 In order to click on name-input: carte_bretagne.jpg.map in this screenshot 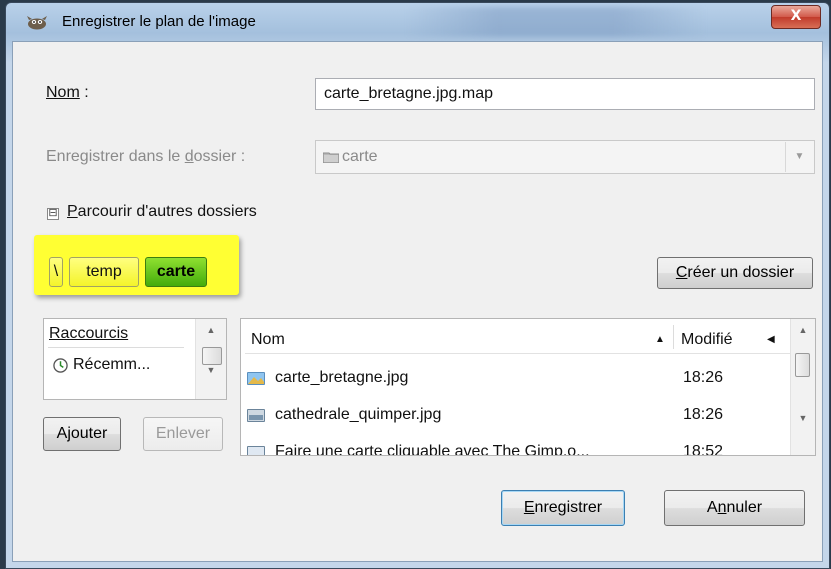, I will do `click(565, 94)`.